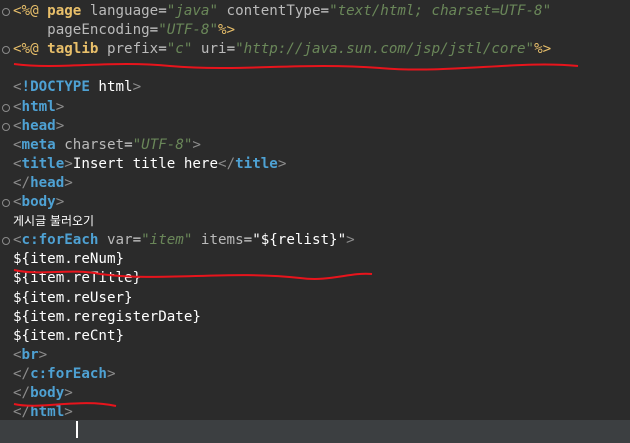 This screenshot has height=443, width=630. I want to click on code-token: ${item.reregisterDate}, so click(107, 316).